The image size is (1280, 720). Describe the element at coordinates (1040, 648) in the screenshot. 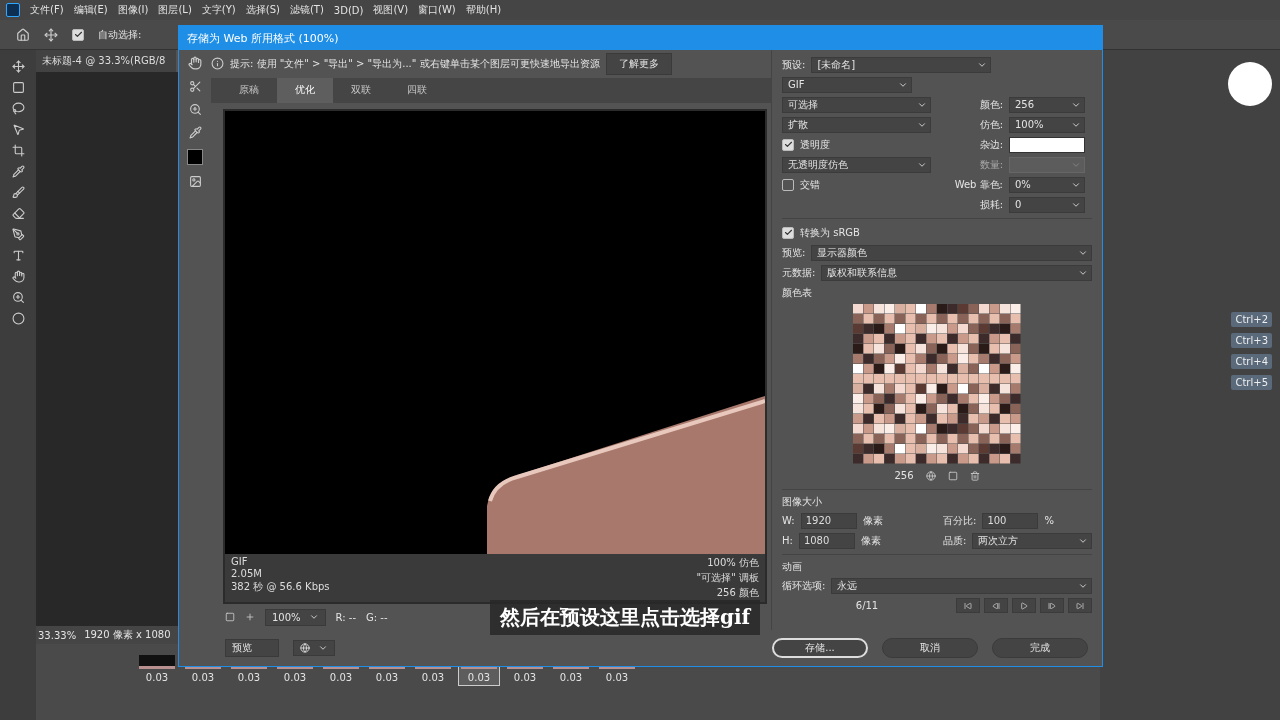

I see `dialog-button: 完成` at that location.